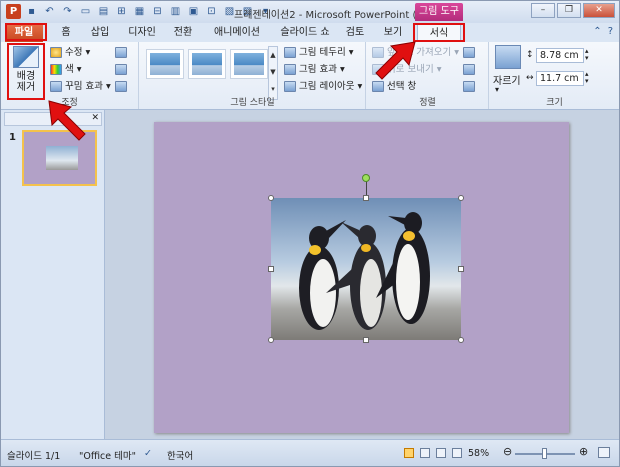  I want to click on picture-layout-label: 그림 레이아웃 ▾, so click(331, 86).